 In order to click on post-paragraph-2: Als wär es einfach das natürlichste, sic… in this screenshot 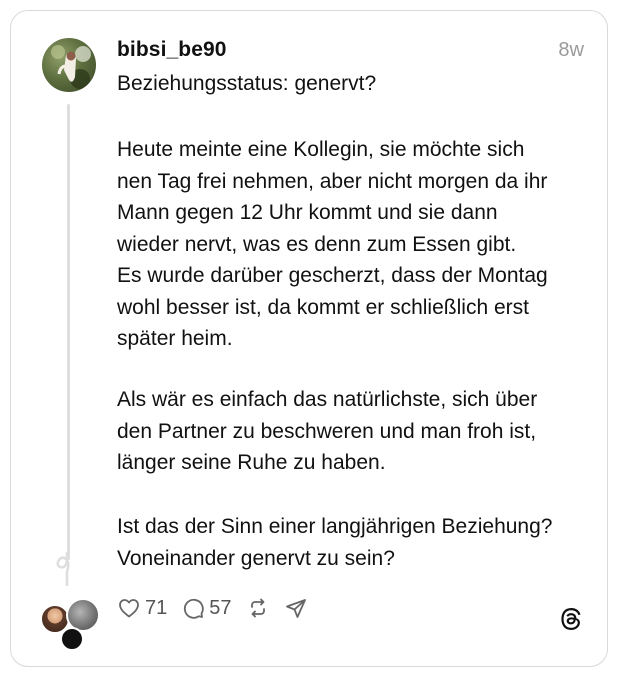, I will do `click(327, 431)`.